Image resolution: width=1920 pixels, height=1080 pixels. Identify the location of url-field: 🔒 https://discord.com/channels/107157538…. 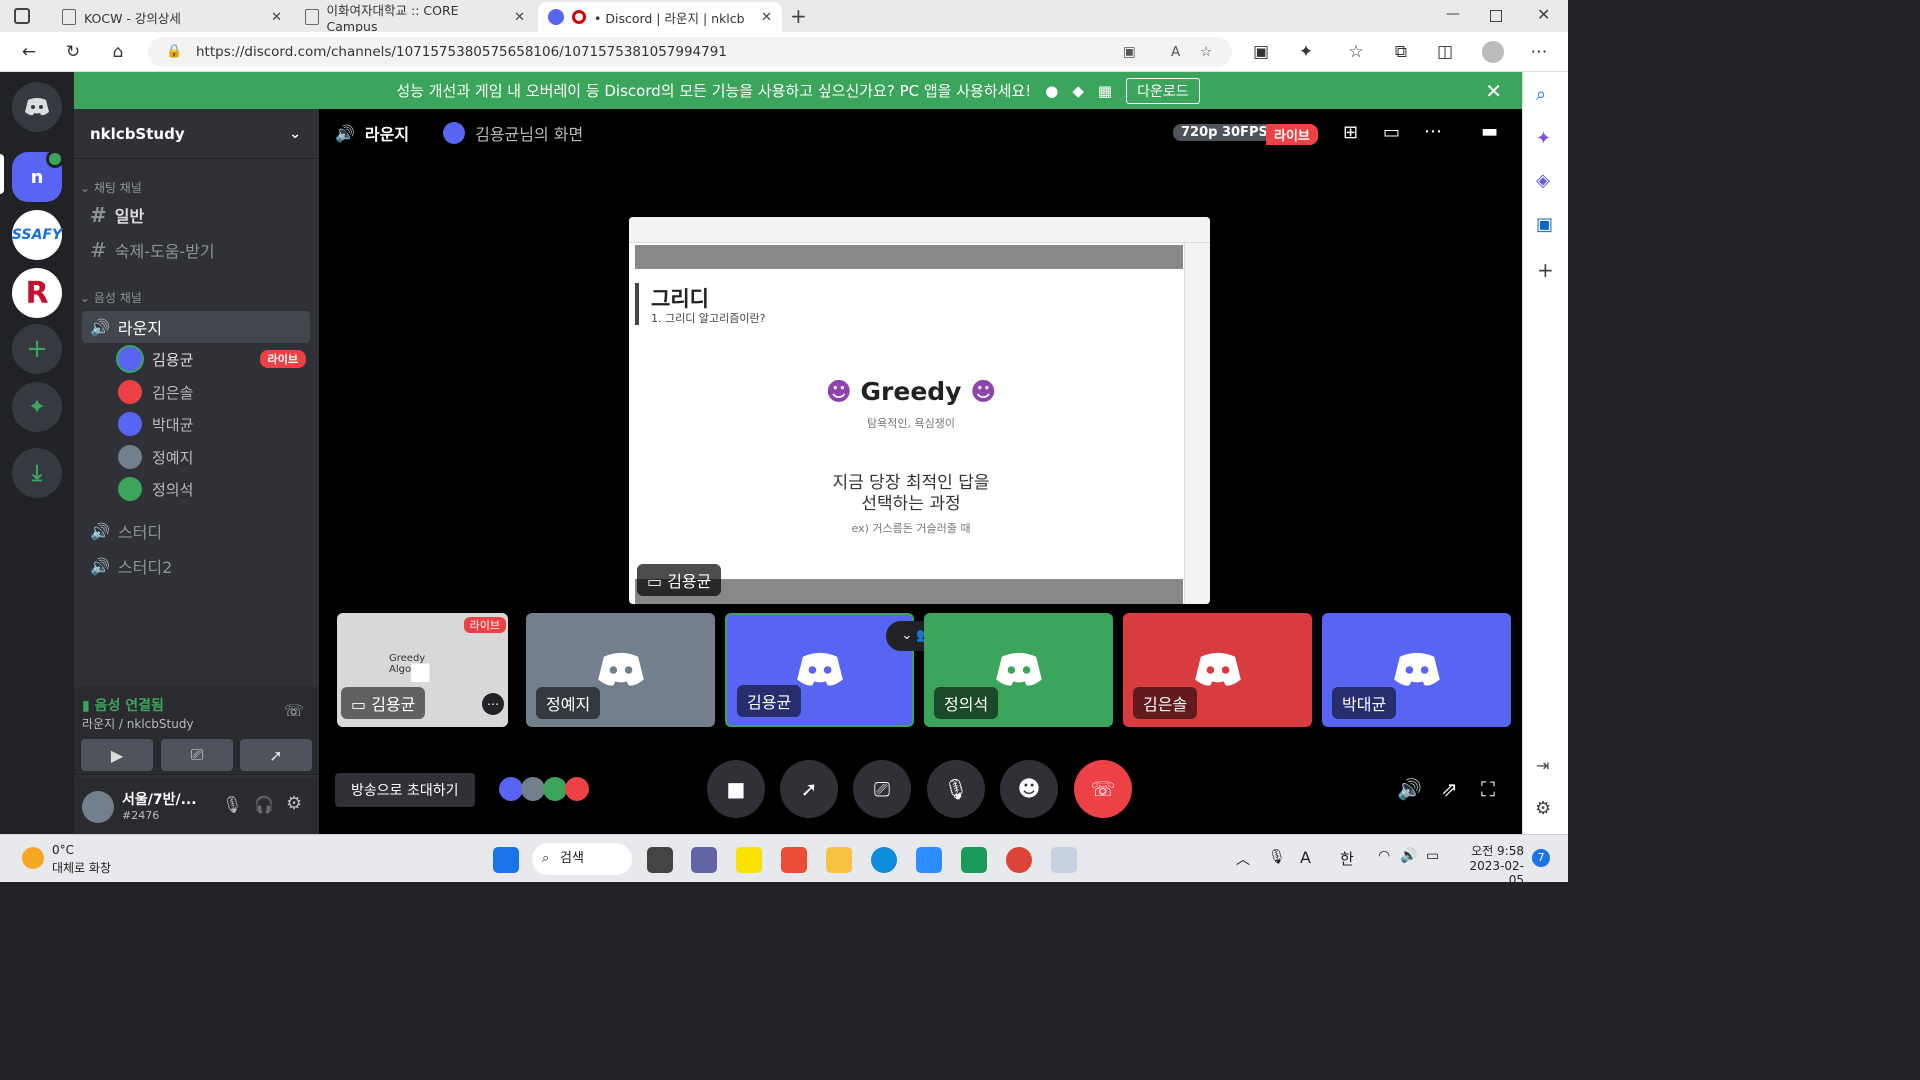
(690, 52).